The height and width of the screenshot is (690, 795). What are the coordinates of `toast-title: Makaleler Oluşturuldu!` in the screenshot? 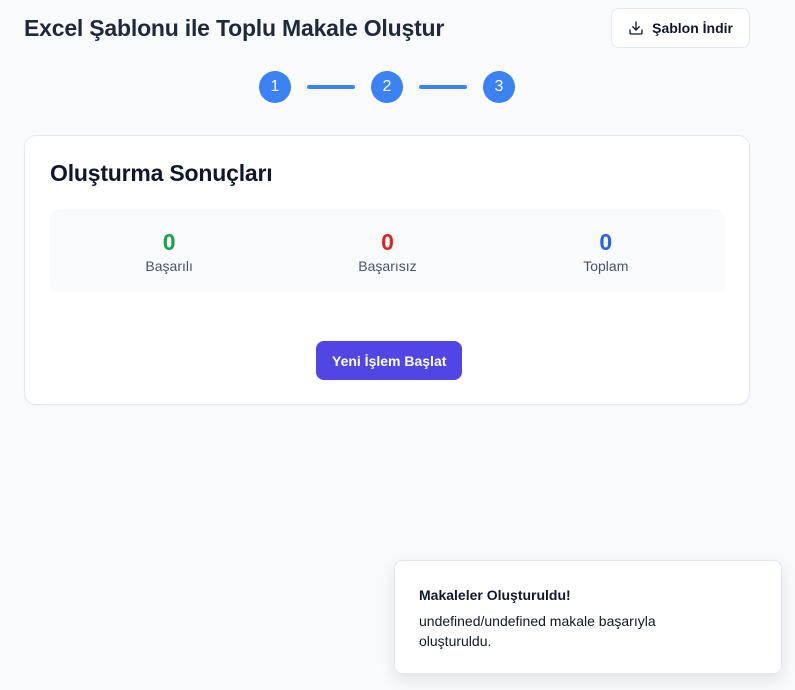 It's located at (495, 595).